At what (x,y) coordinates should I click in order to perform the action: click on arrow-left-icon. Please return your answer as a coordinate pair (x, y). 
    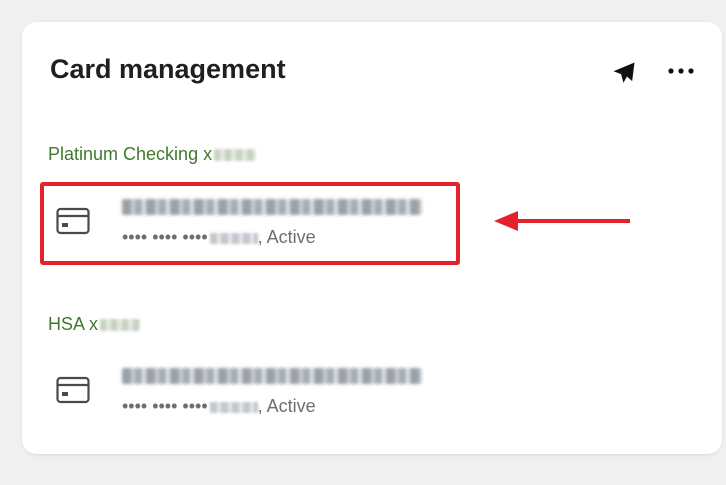
    Looking at the image, I should click on (562, 221).